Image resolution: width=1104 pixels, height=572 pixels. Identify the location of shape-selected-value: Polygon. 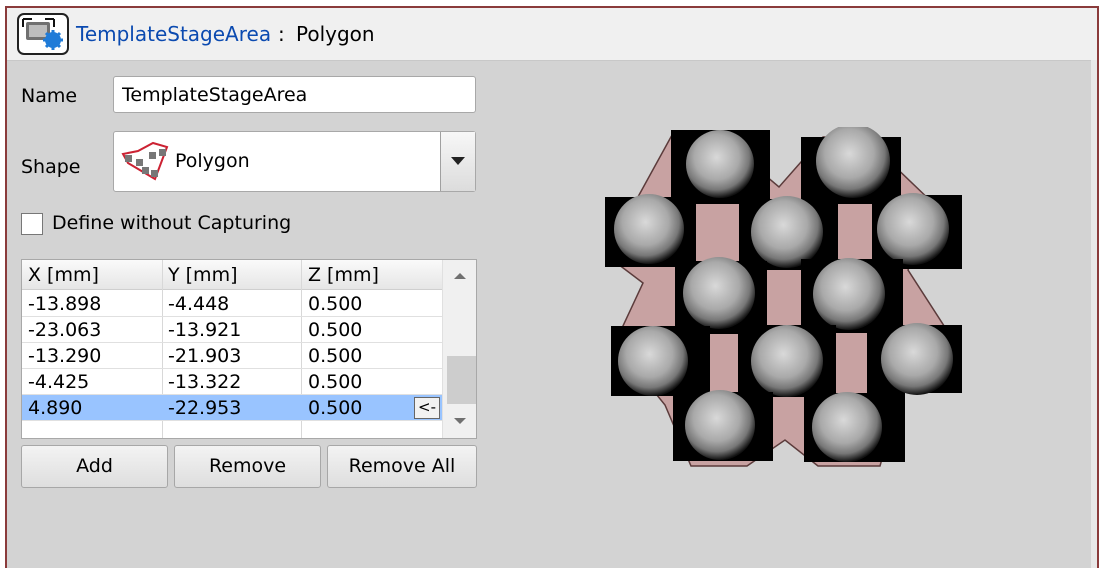
(212, 161).